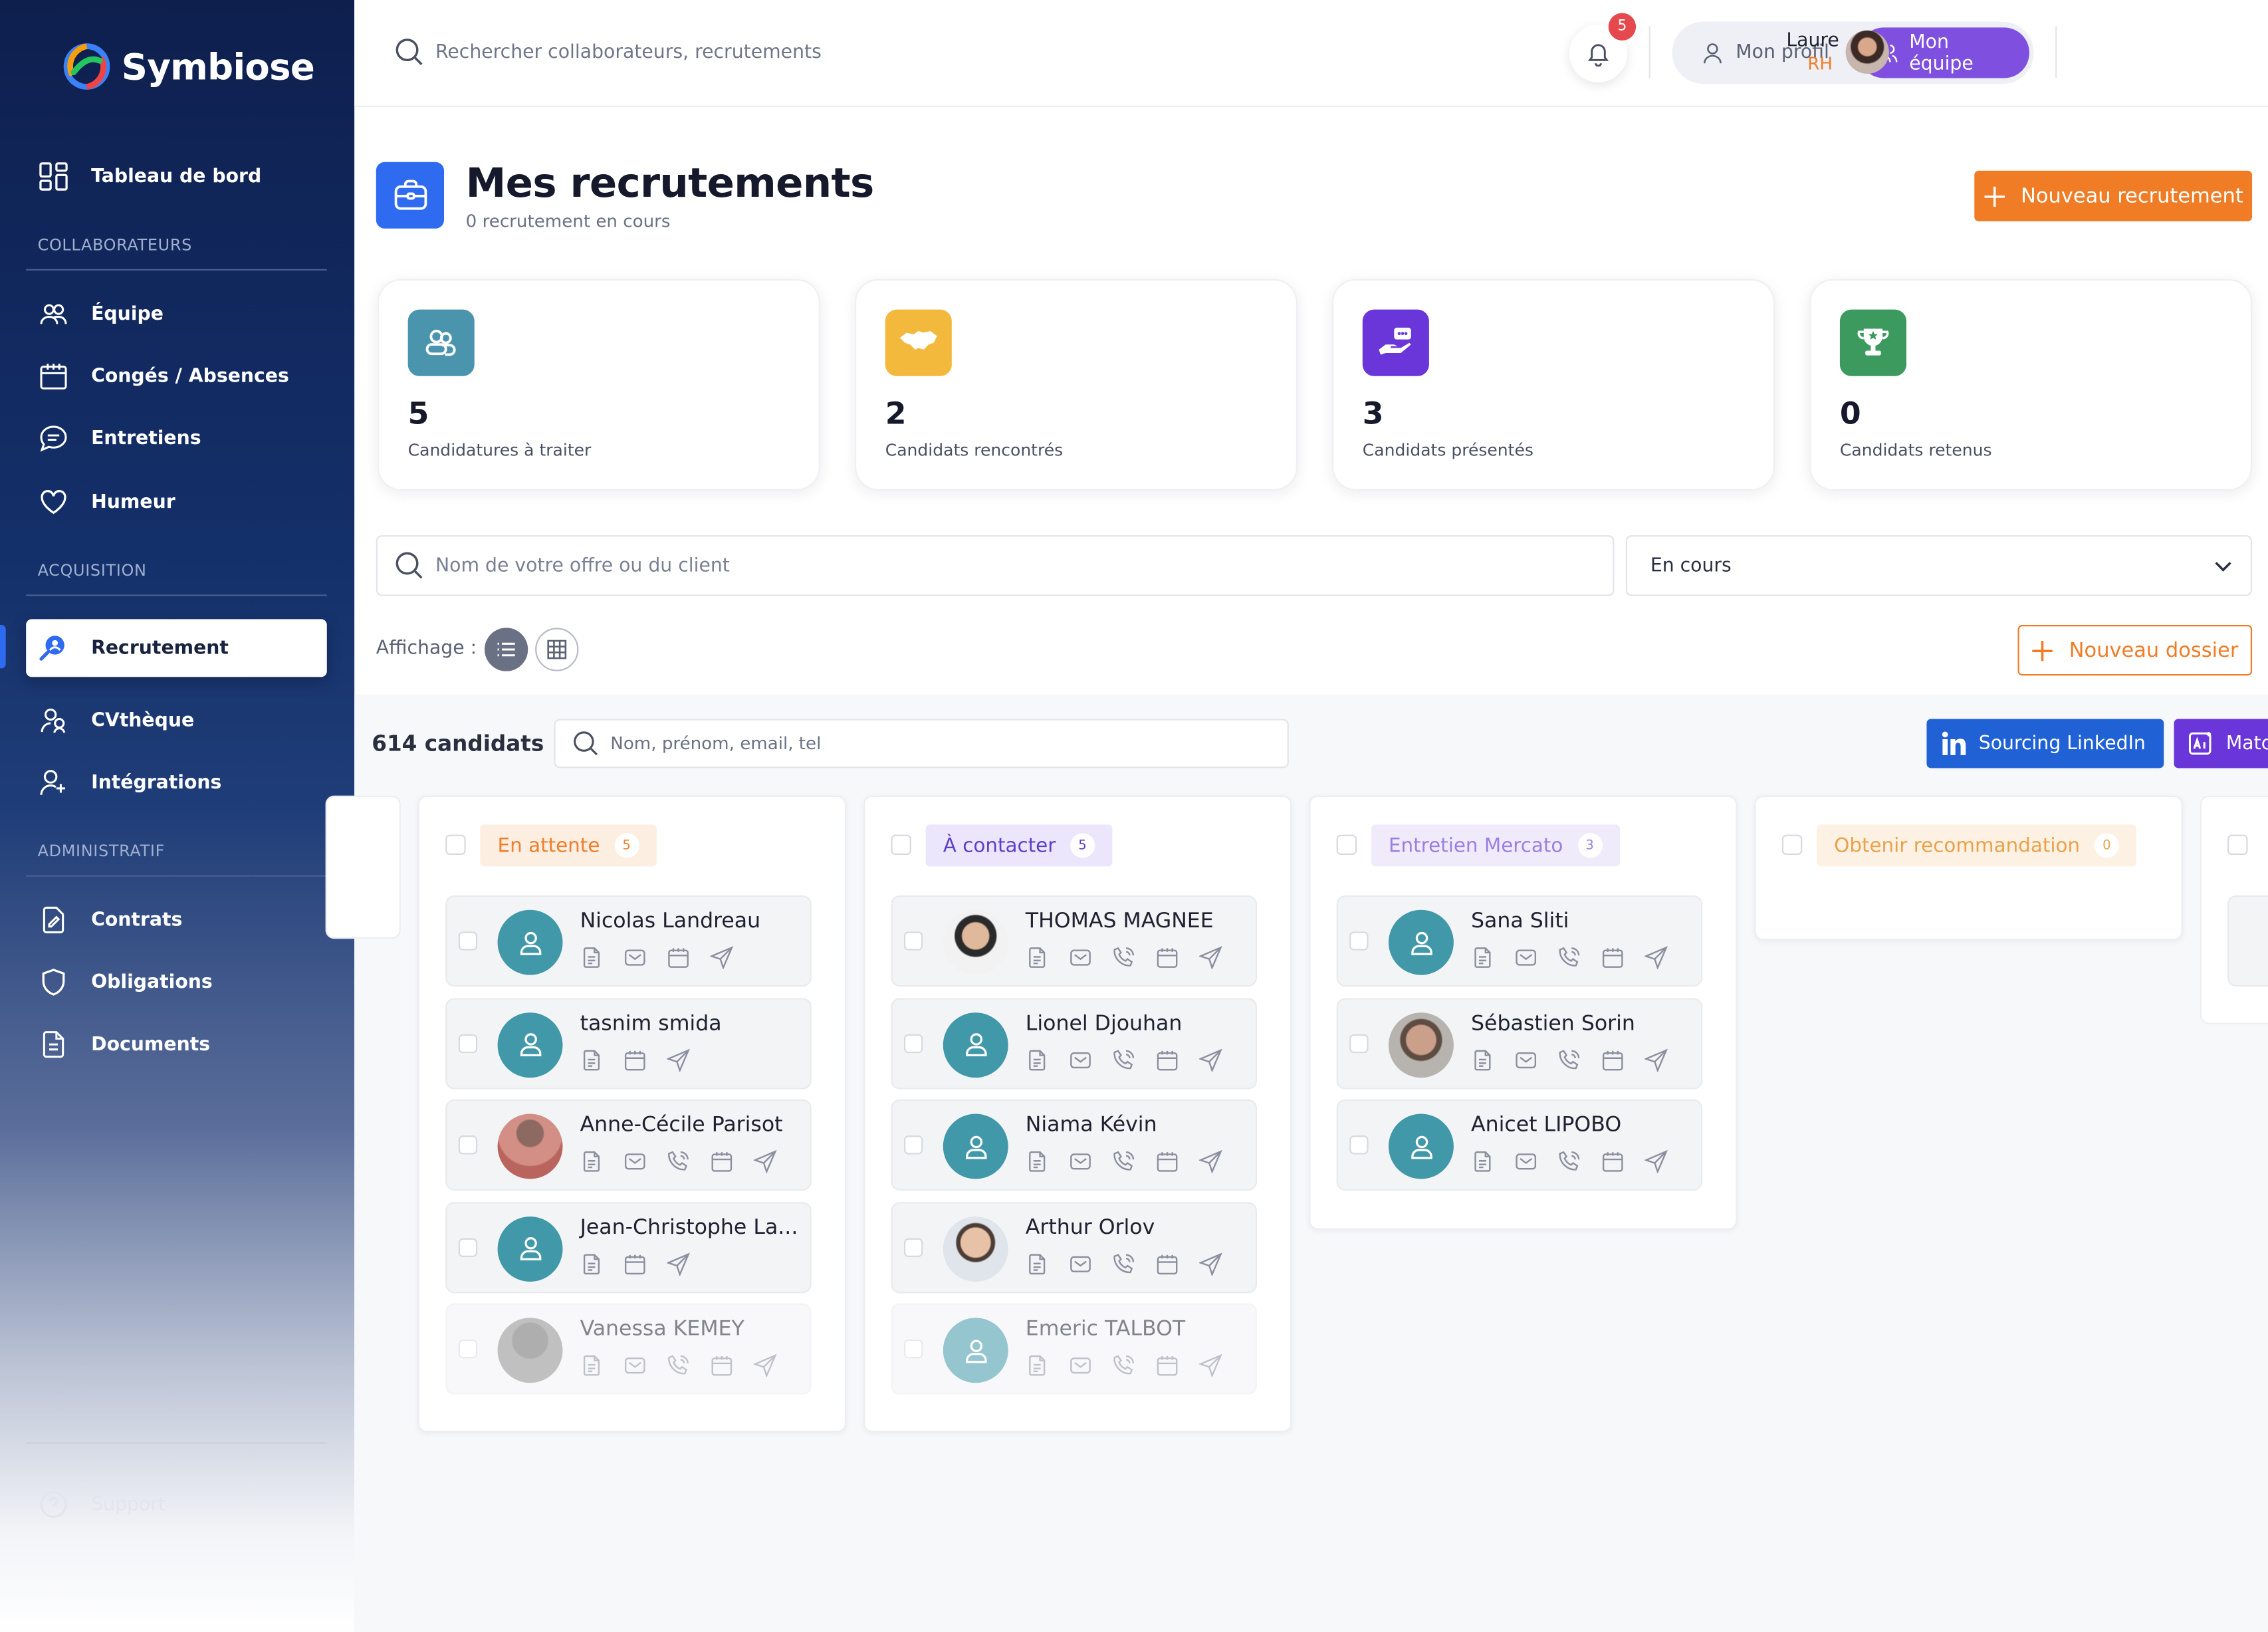 The height and width of the screenshot is (1632, 2268). I want to click on candidate-card: Arthur Orlov, so click(1074, 1247).